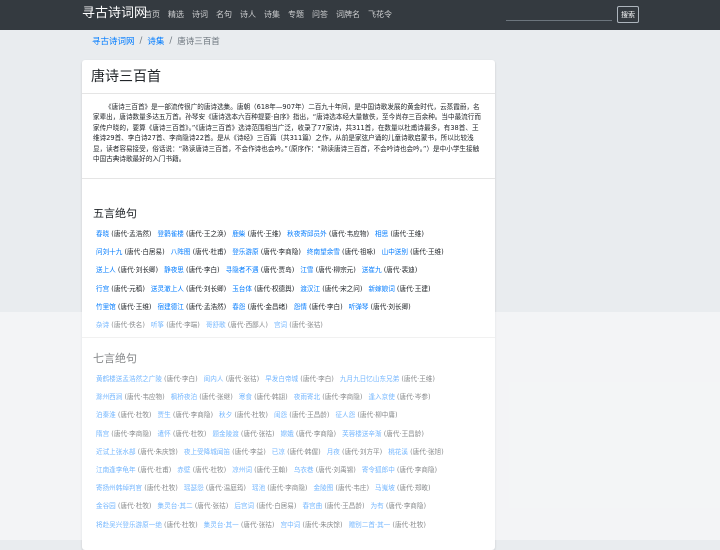 This screenshot has width=720, height=550. What do you see at coordinates (181, 252) in the screenshot?
I see `poem-title-link: 八阵图` at bounding box center [181, 252].